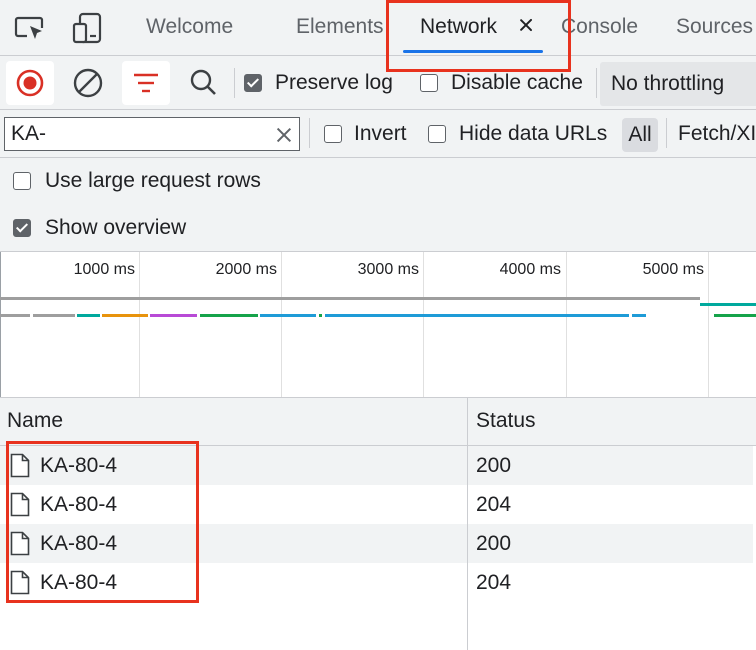 This screenshot has width=756, height=650. Describe the element at coordinates (246, 269) in the screenshot. I see `timeline-tick-label: 2000 ms` at that location.